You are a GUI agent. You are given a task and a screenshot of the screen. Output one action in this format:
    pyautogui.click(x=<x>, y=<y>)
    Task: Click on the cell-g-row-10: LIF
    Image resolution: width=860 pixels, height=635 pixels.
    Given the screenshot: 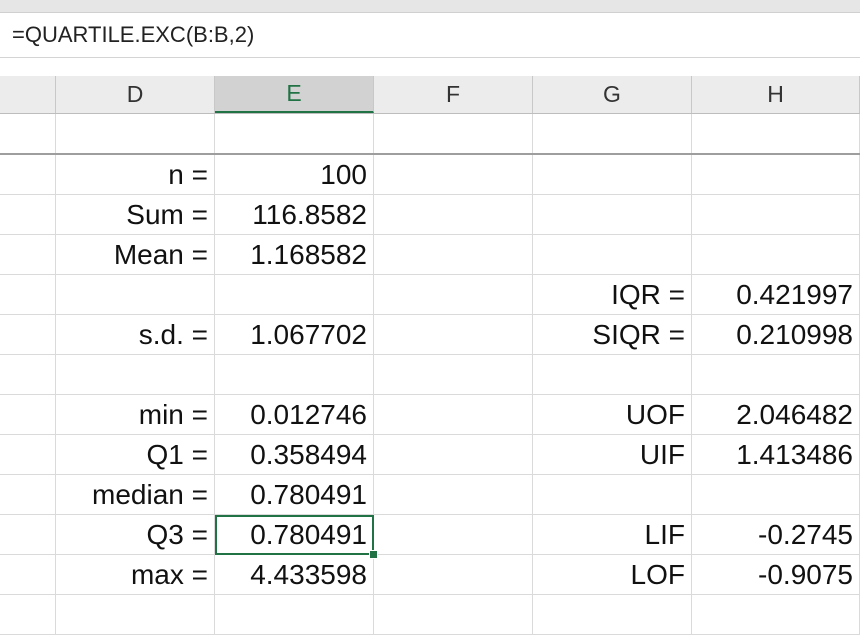 What is the action you would take?
    pyautogui.click(x=612, y=535)
    